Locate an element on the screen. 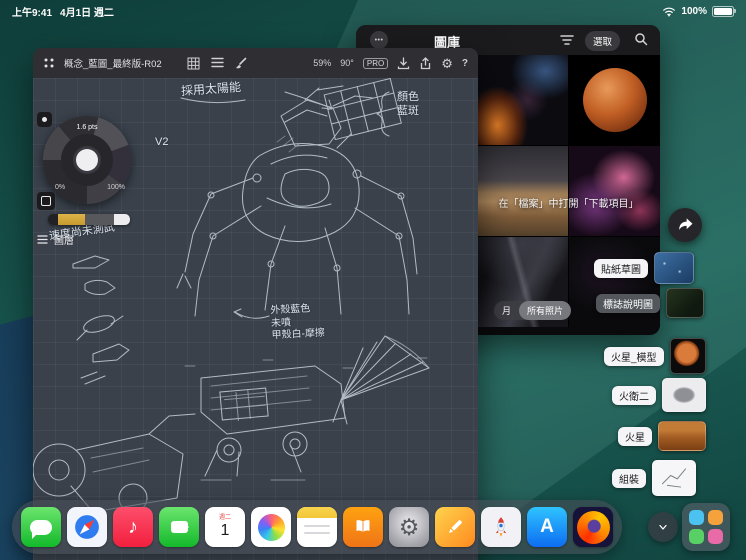  drag-item-label: 火星 is located at coordinates (635, 436).